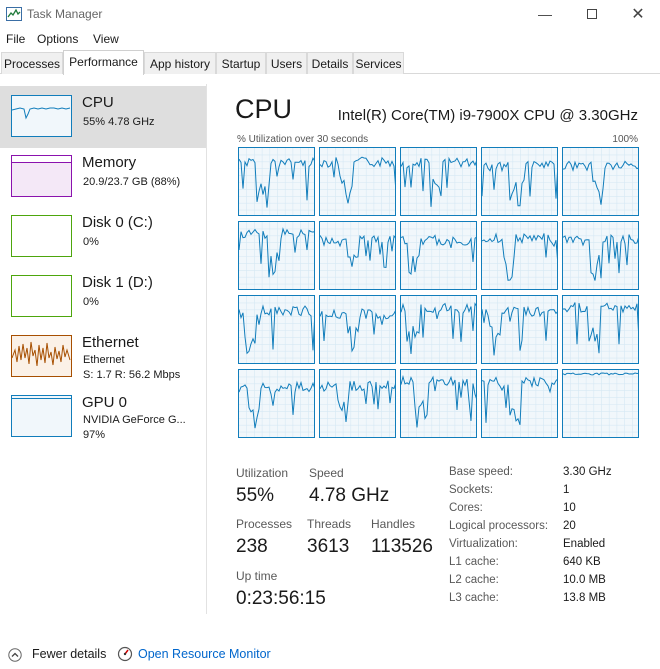  Describe the element at coordinates (15, 655) in the screenshot. I see `chevron-up-icon` at that location.